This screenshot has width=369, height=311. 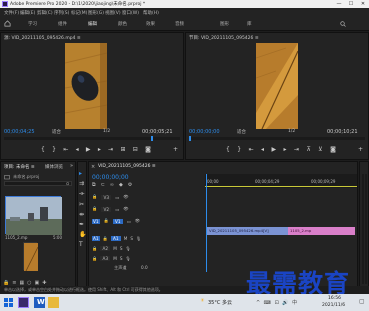 What do you see at coordinates (110, 149) in the screenshot?
I see `go-to-out-icon: ⇥` at bounding box center [110, 149].